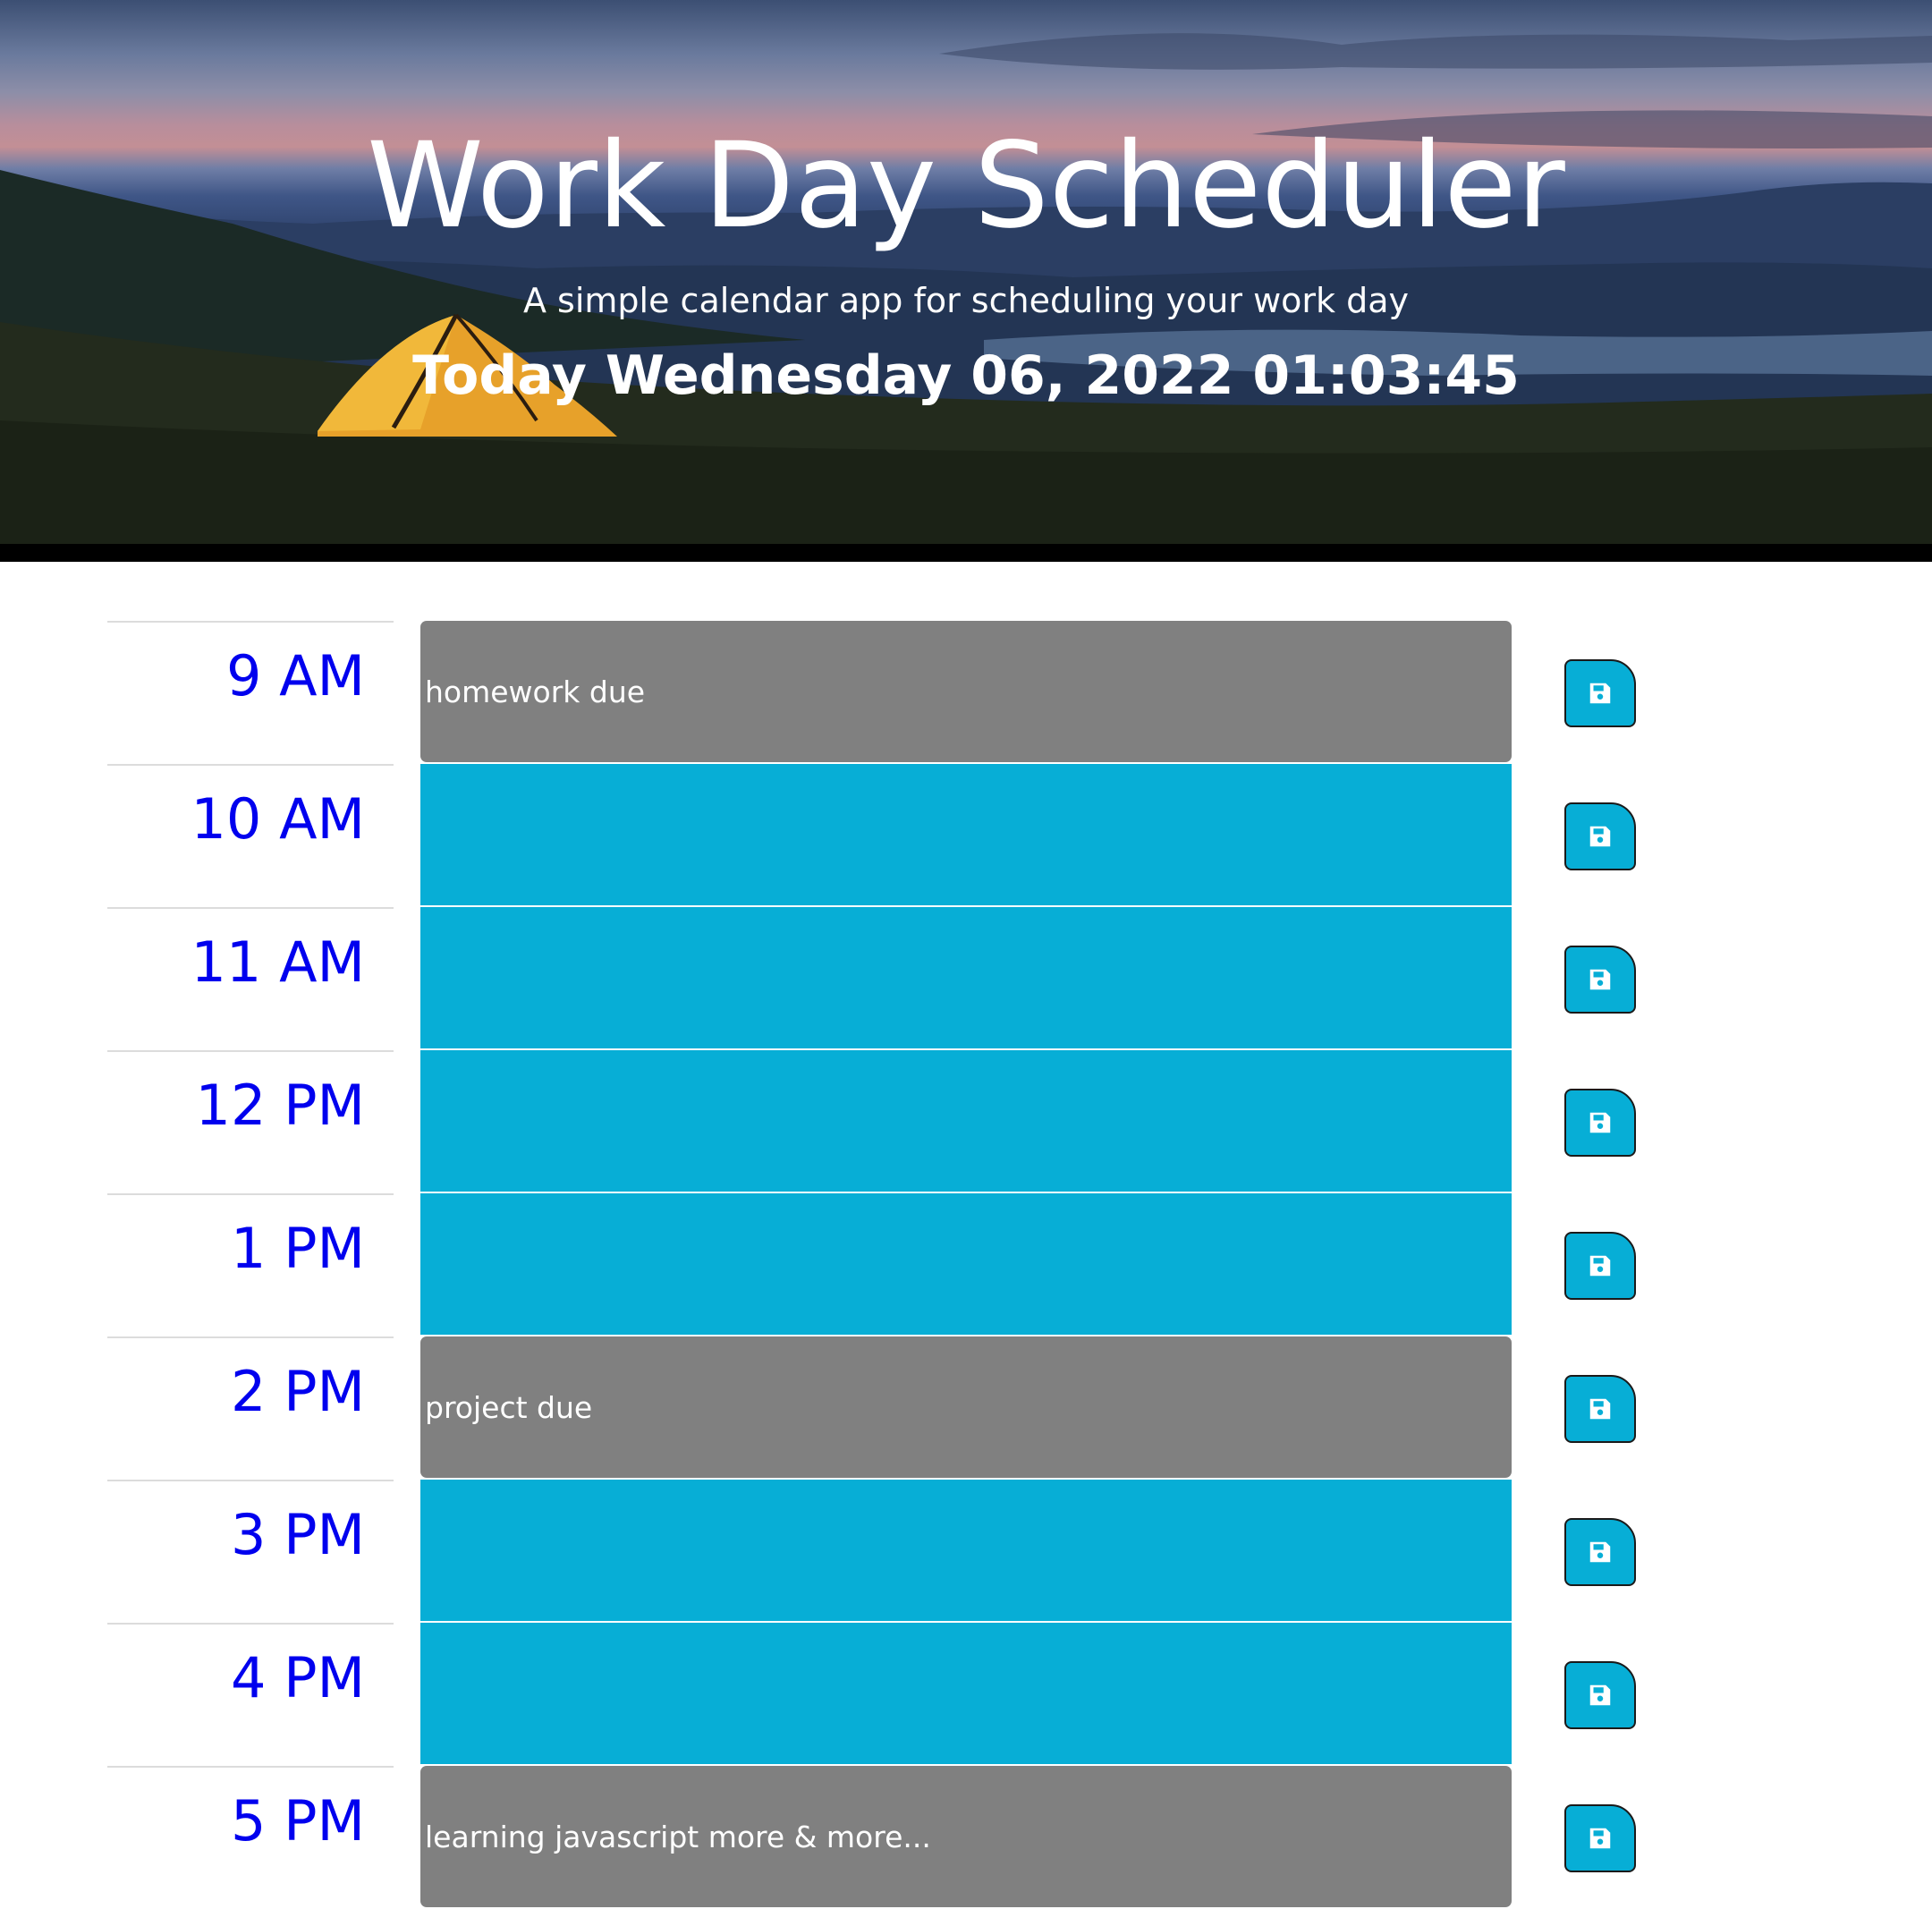  What do you see at coordinates (250, 1837) in the screenshot?
I see `hour-label: 5 PM` at bounding box center [250, 1837].